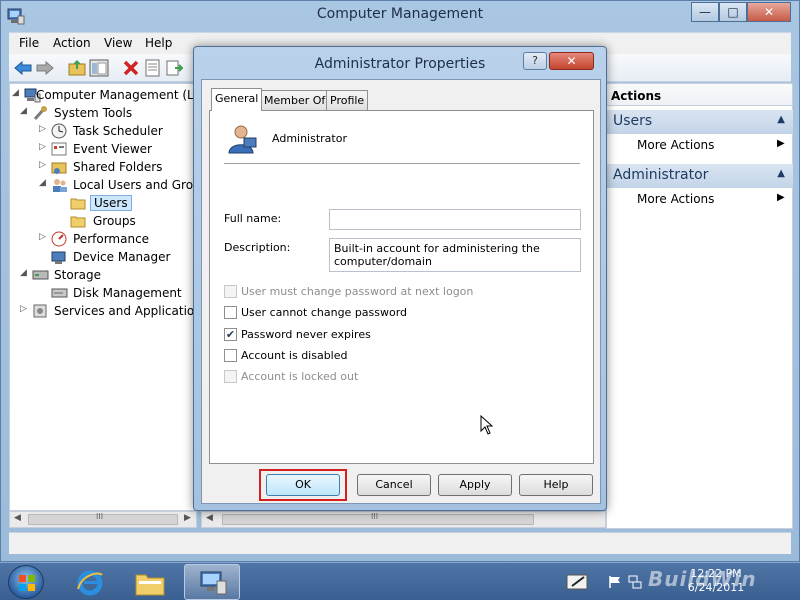  Describe the element at coordinates (300, 376) in the screenshot. I see `checkbox-label: Account is locked out` at that location.